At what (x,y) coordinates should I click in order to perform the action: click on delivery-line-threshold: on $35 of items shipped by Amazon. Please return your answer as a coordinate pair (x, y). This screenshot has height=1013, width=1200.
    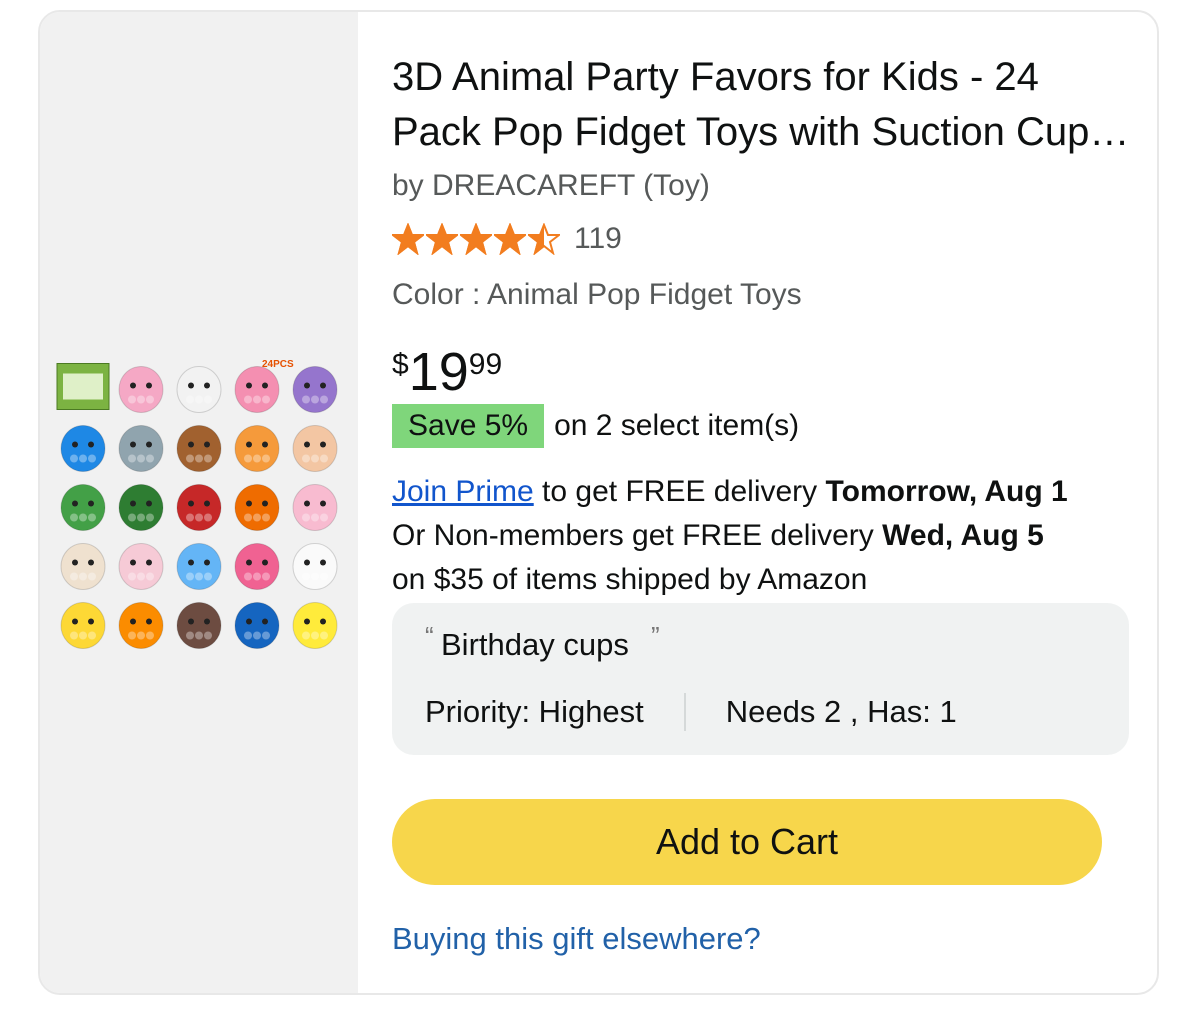
    Looking at the image, I should click on (630, 579).